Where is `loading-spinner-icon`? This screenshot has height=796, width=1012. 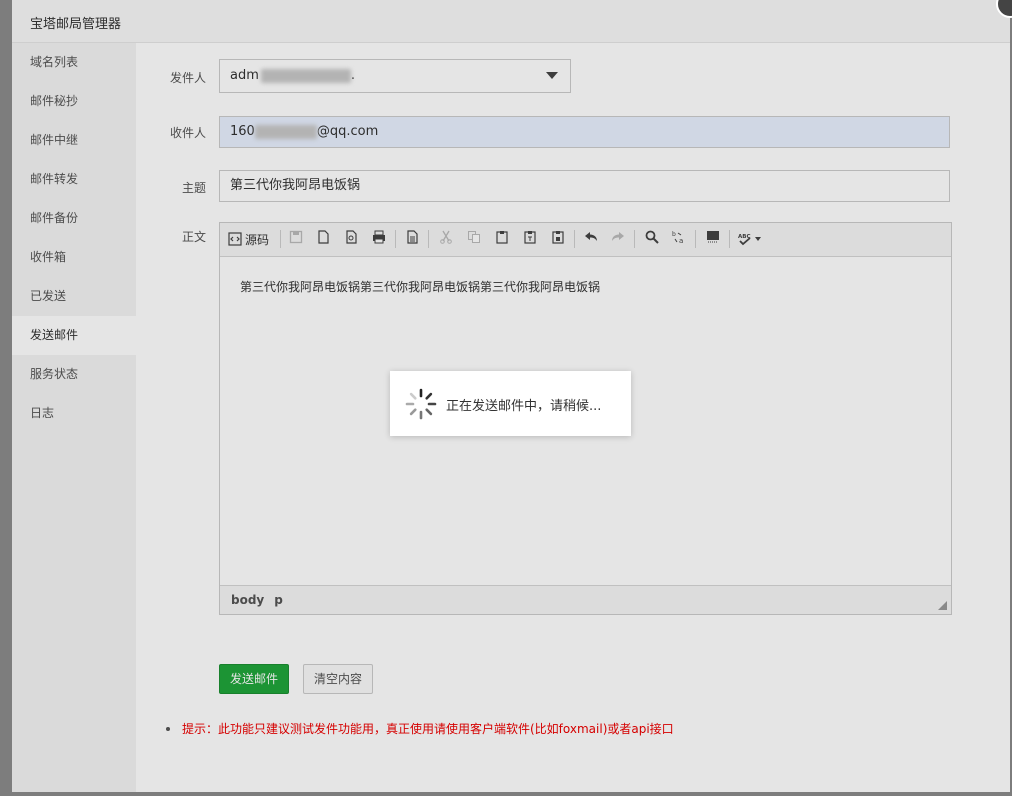 loading-spinner-icon is located at coordinates (421, 404).